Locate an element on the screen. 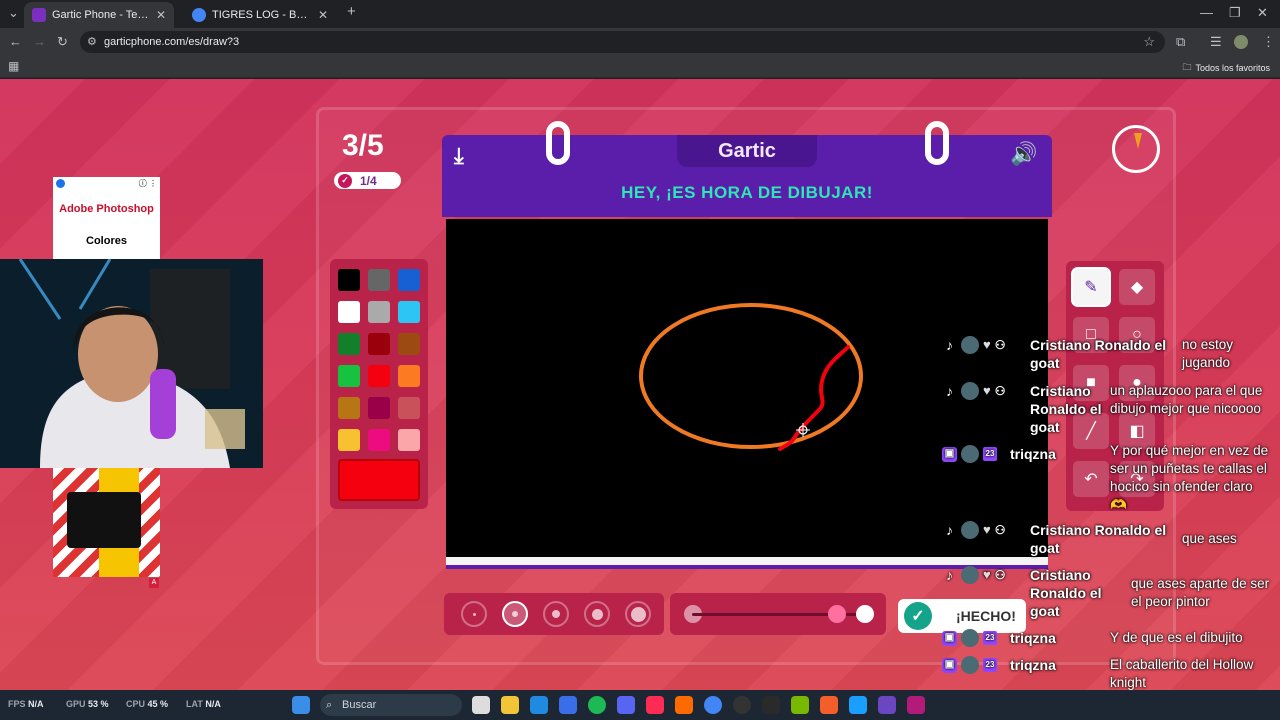 Image resolution: width=1280 pixels, height=720 pixels. tab-gartic: Gartic Phone - Teléfono De ✕ is located at coordinates (99, 15).